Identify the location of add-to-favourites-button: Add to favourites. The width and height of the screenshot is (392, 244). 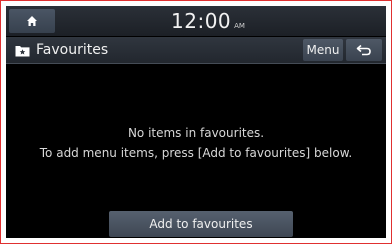
(201, 224).